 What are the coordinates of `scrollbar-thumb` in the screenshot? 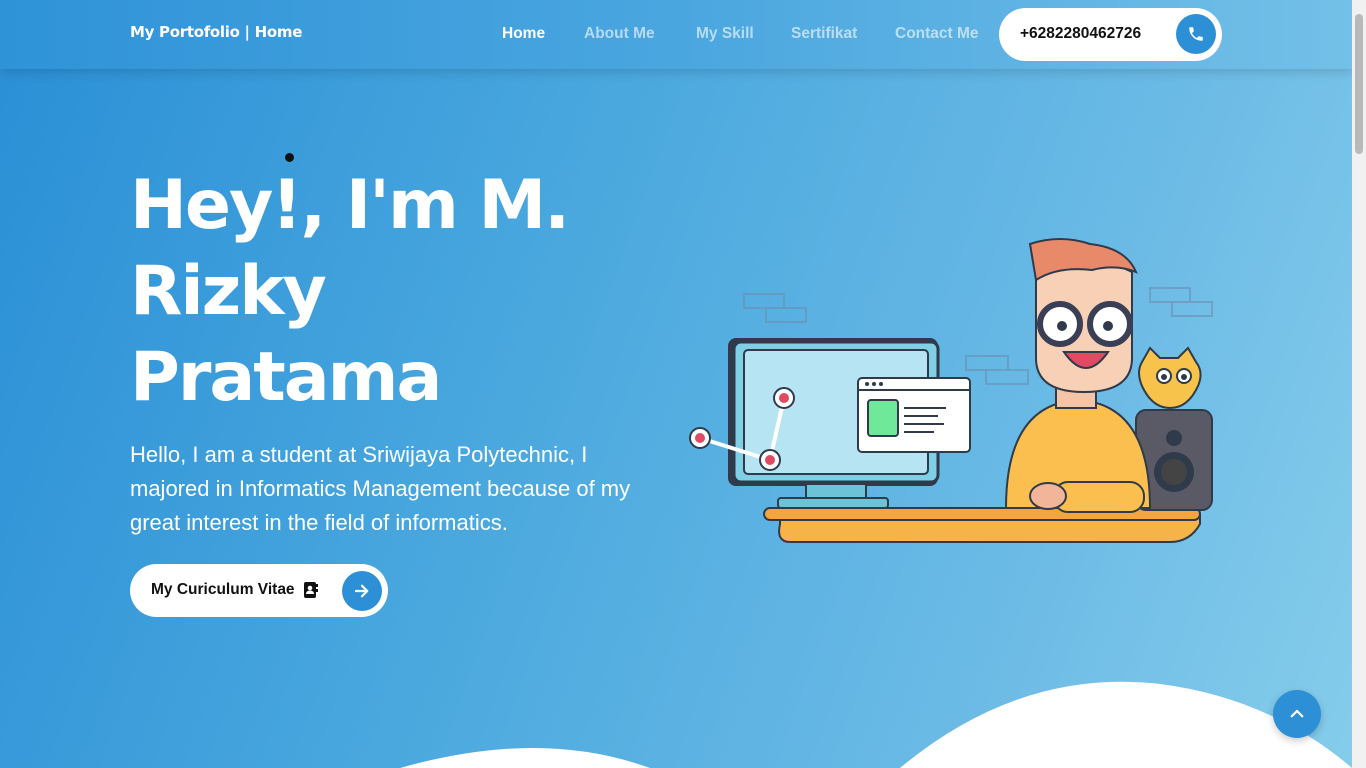 It's located at (1359, 84).